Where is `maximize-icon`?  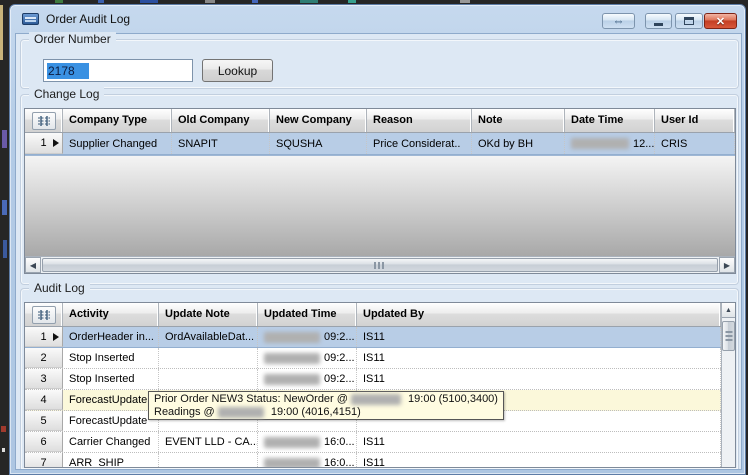 maximize-icon is located at coordinates (689, 21).